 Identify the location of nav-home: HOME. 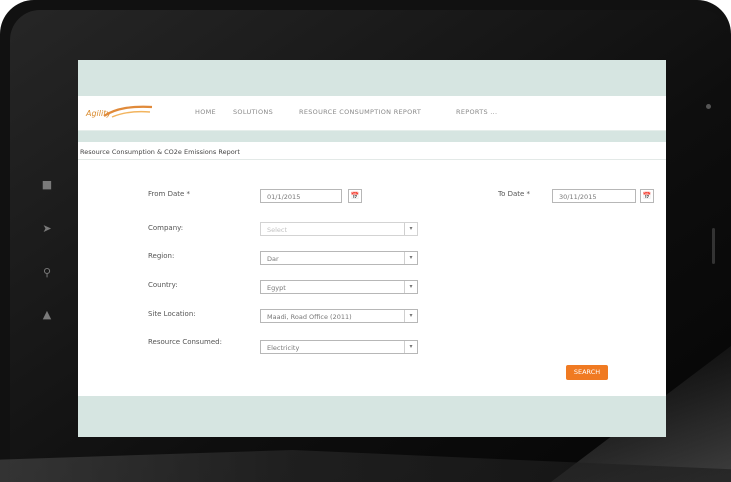
(205, 112).